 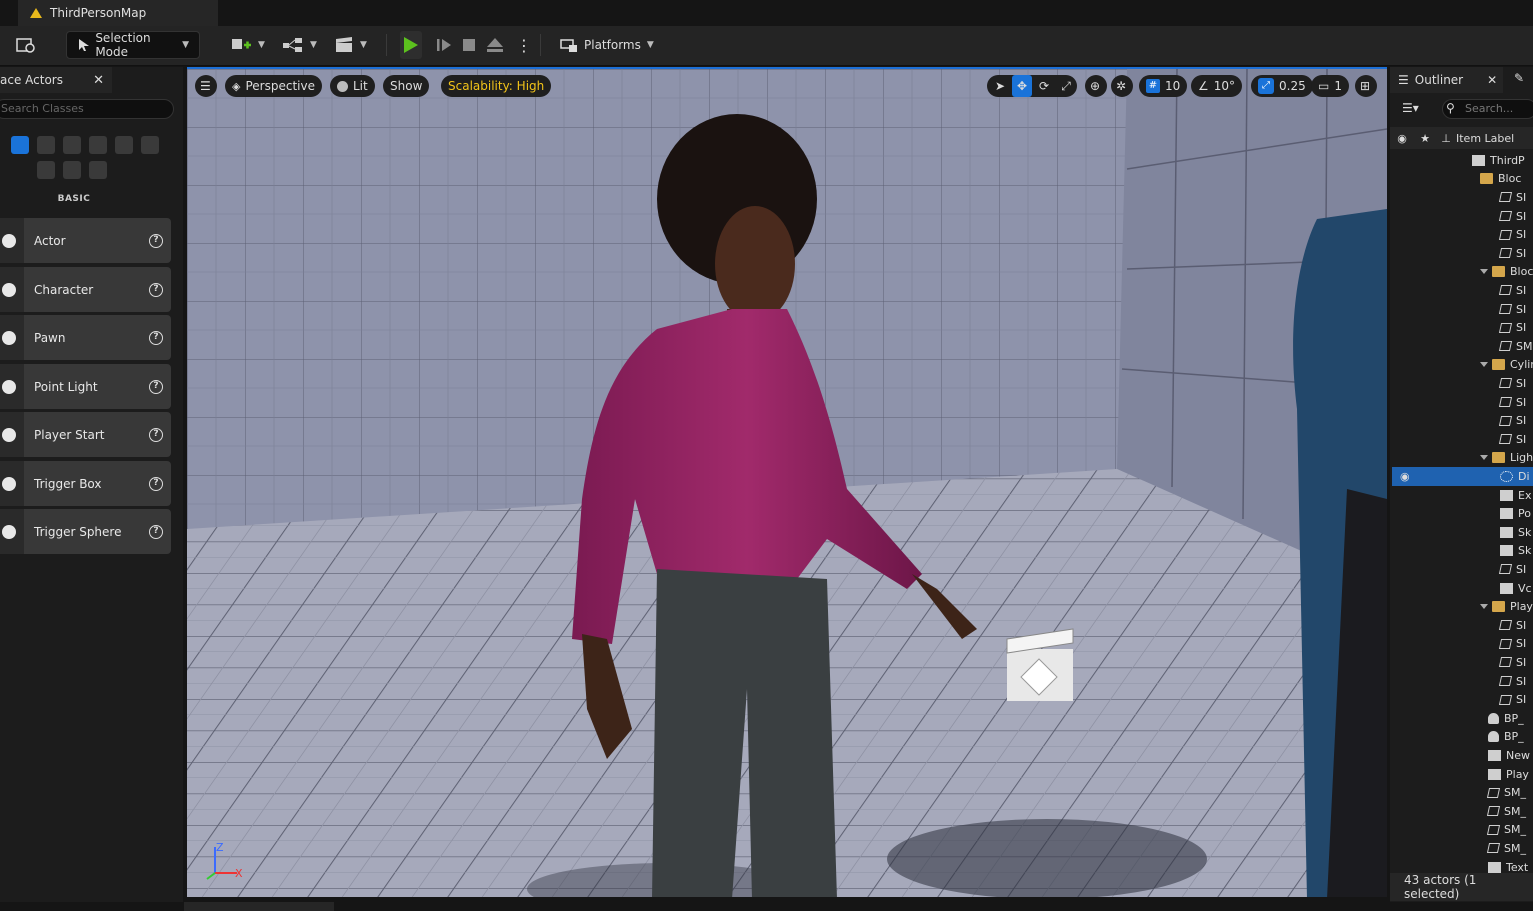 What do you see at coordinates (1462, 495) in the screenshot?
I see `outliner-row: Ex` at bounding box center [1462, 495].